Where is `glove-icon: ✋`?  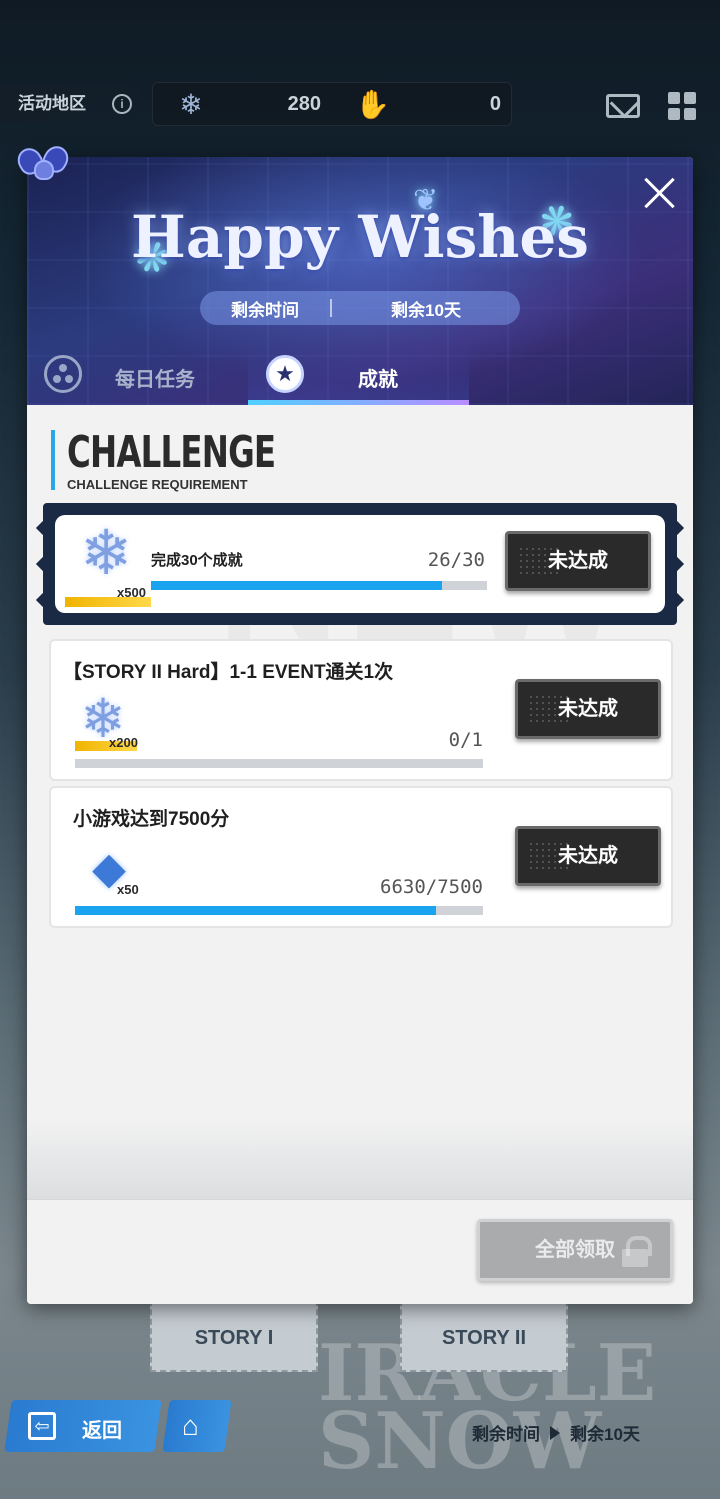 glove-icon: ✋ is located at coordinates (372, 104).